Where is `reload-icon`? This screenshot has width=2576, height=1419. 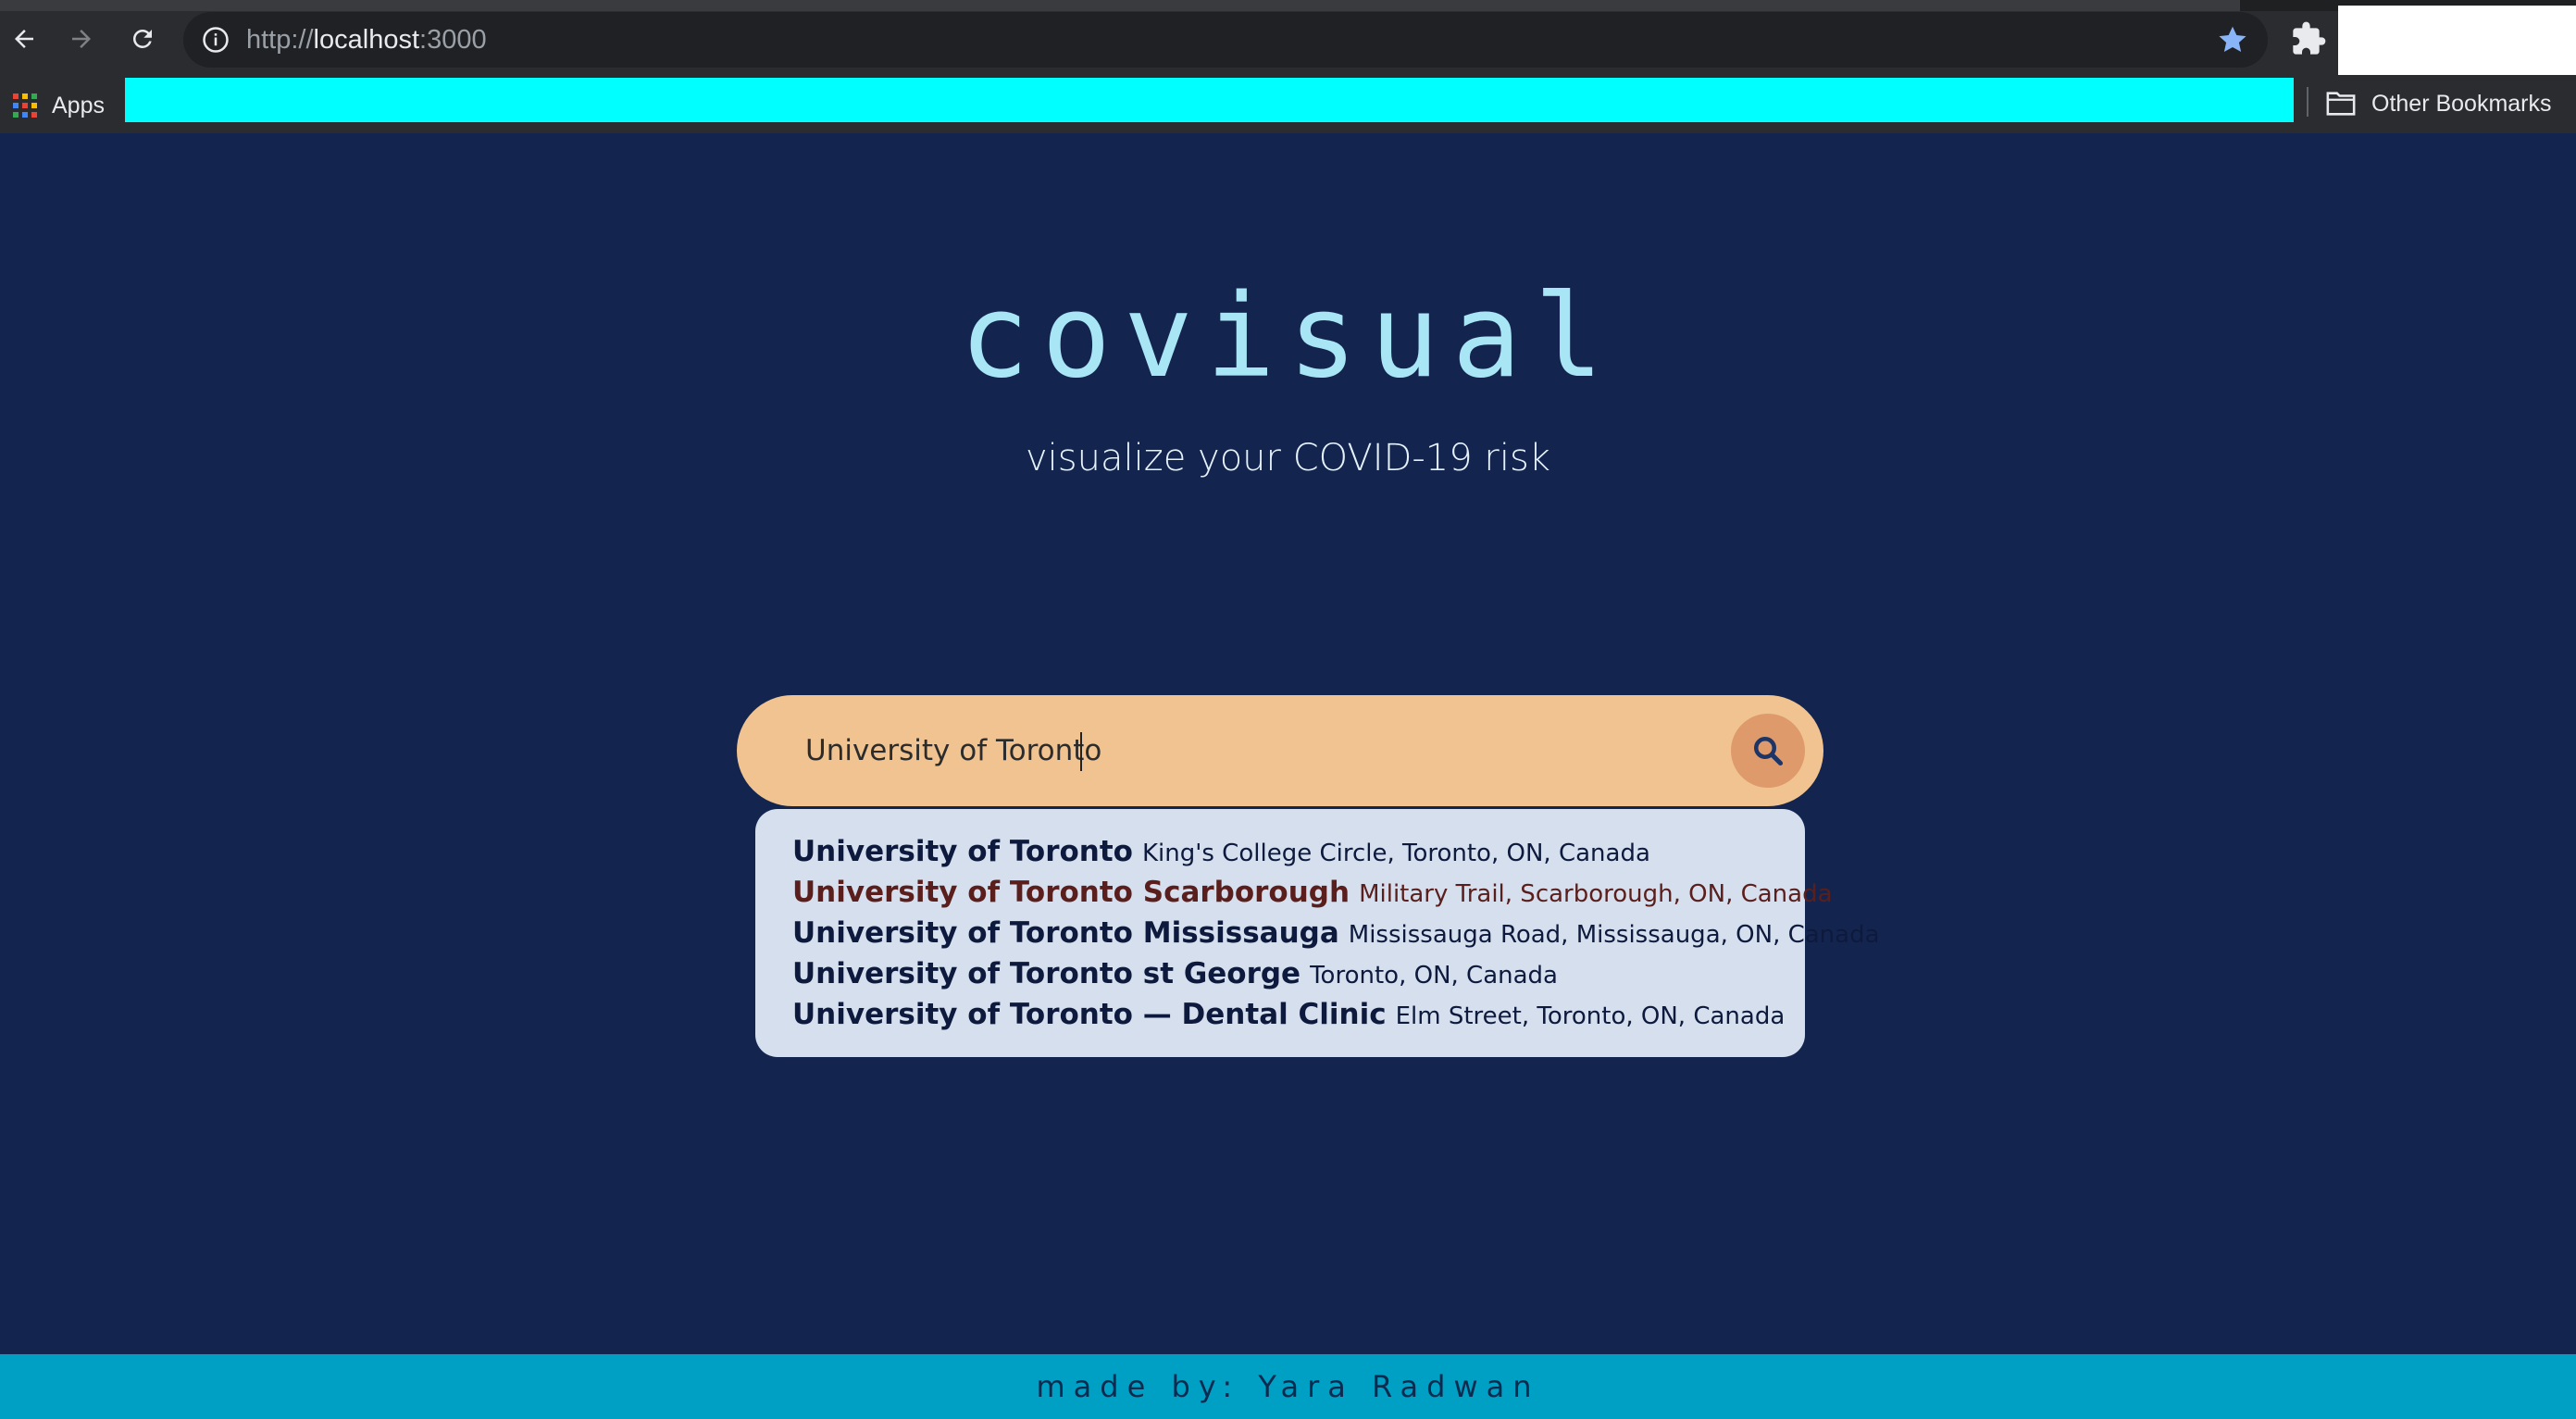
reload-icon is located at coordinates (142, 38).